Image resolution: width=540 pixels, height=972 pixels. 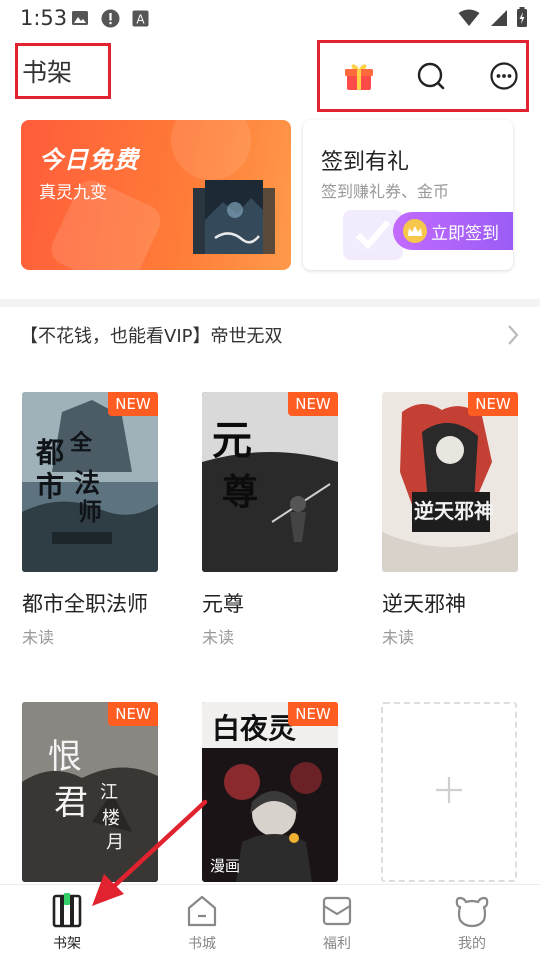 I want to click on envelope-icon, so click(x=337, y=911).